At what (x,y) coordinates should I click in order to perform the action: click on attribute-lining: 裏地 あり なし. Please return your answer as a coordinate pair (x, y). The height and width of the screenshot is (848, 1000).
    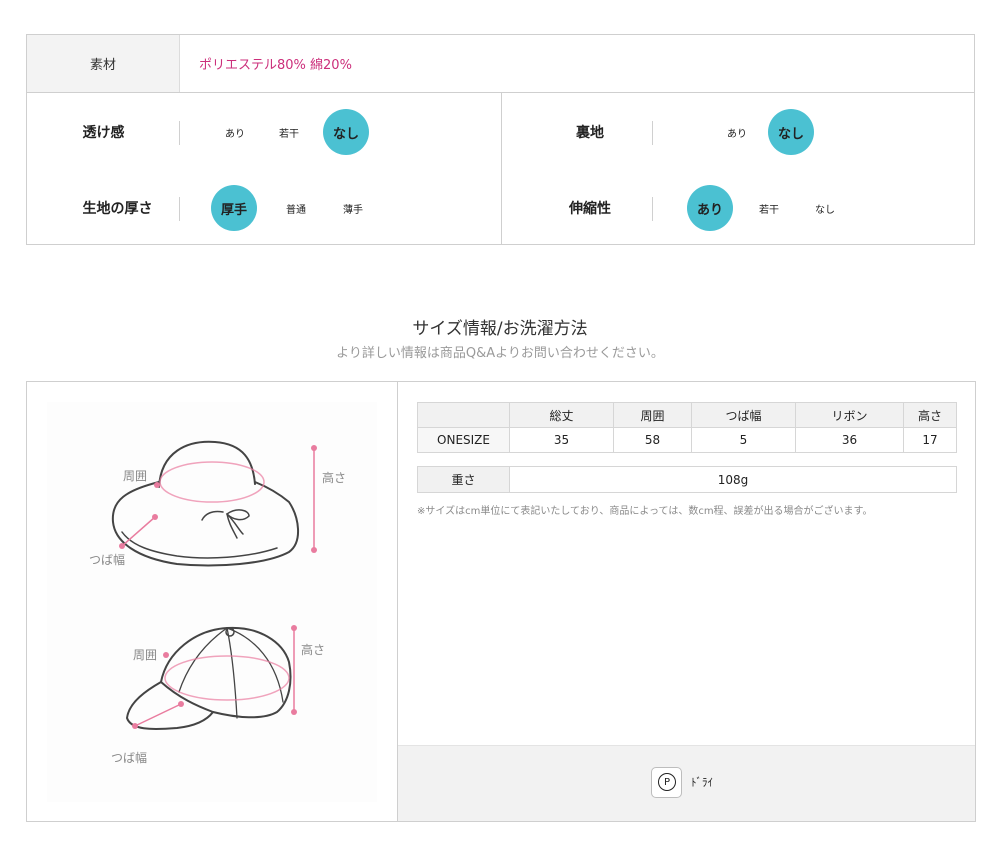
    Looking at the image, I should click on (738, 132).